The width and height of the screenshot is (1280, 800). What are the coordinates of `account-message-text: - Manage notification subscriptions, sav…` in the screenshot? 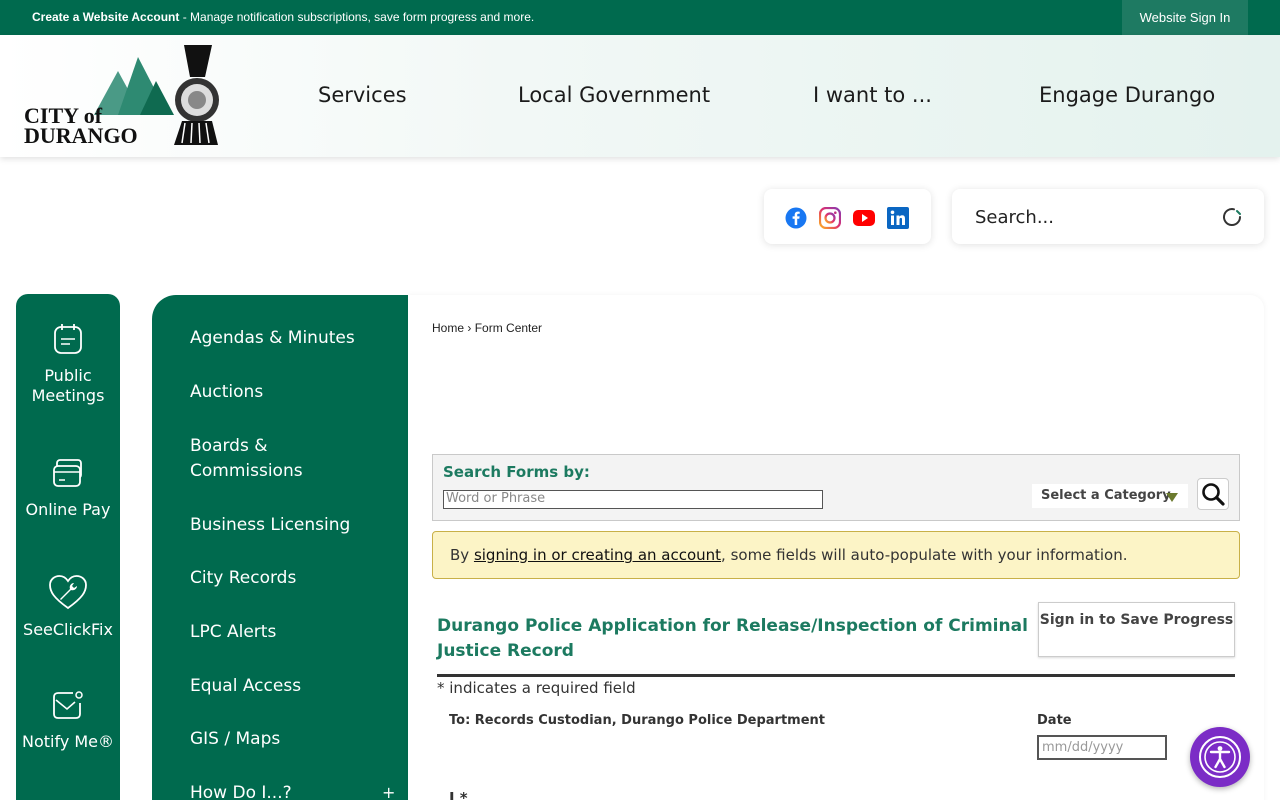 It's located at (357, 17).